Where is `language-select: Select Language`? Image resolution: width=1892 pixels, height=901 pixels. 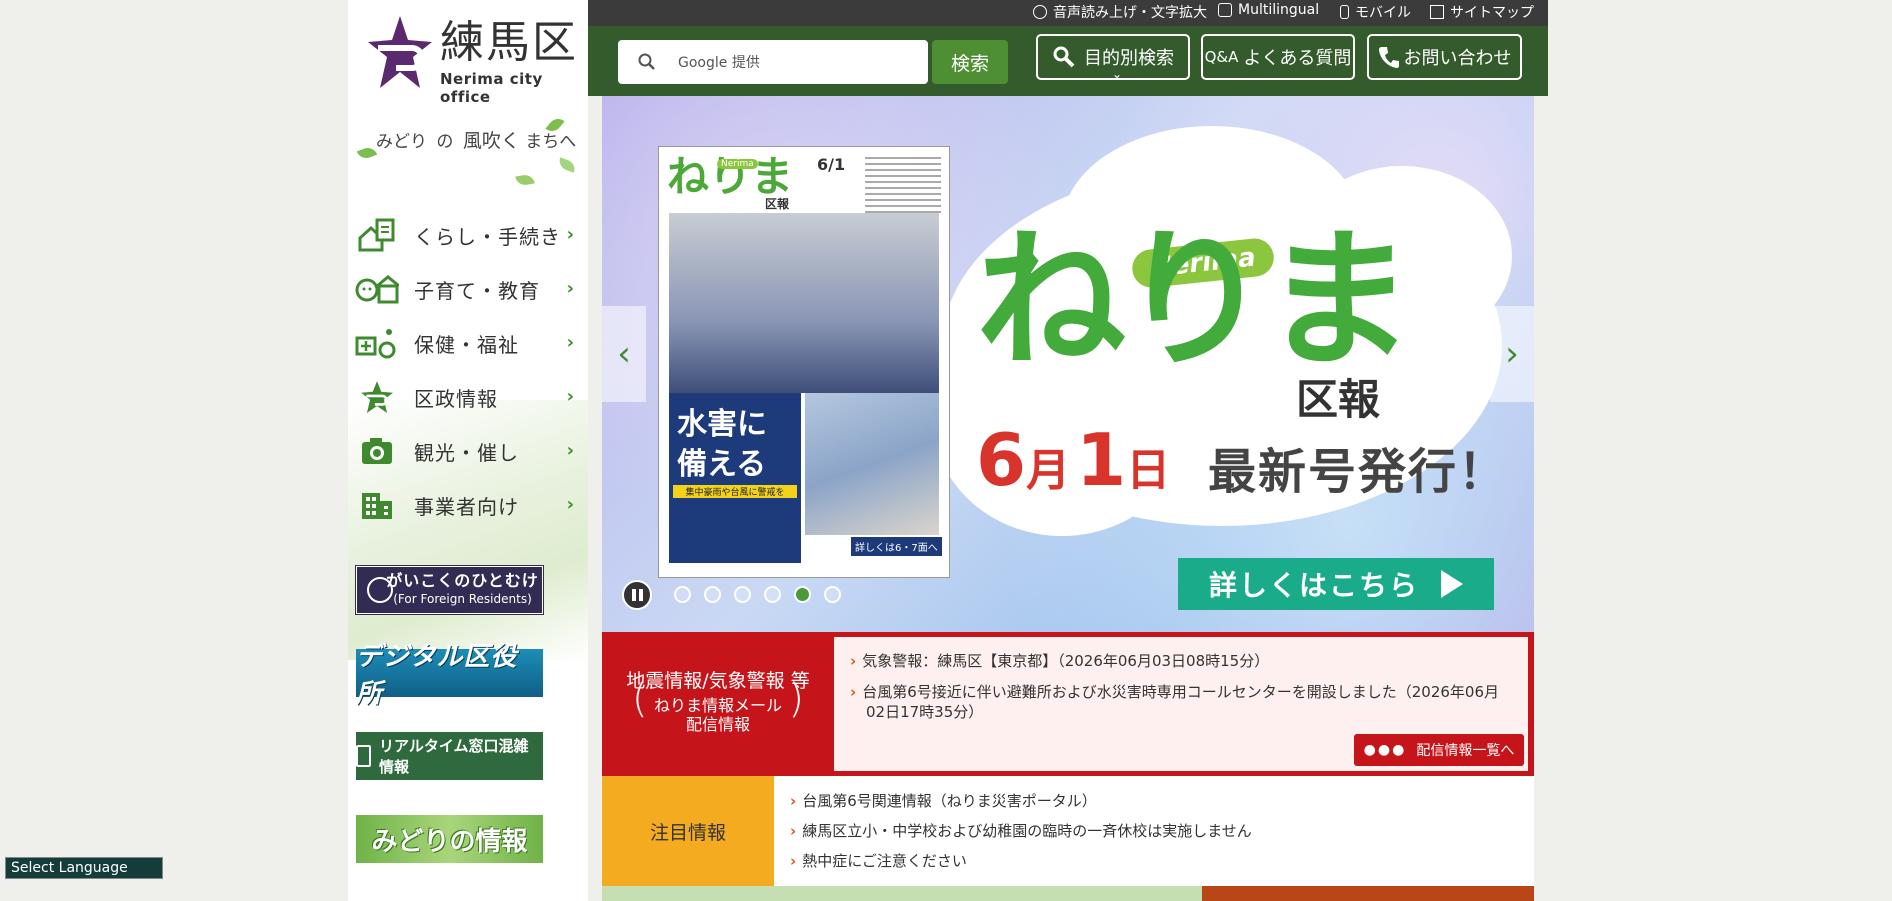
language-select: Select Language is located at coordinates (84, 868).